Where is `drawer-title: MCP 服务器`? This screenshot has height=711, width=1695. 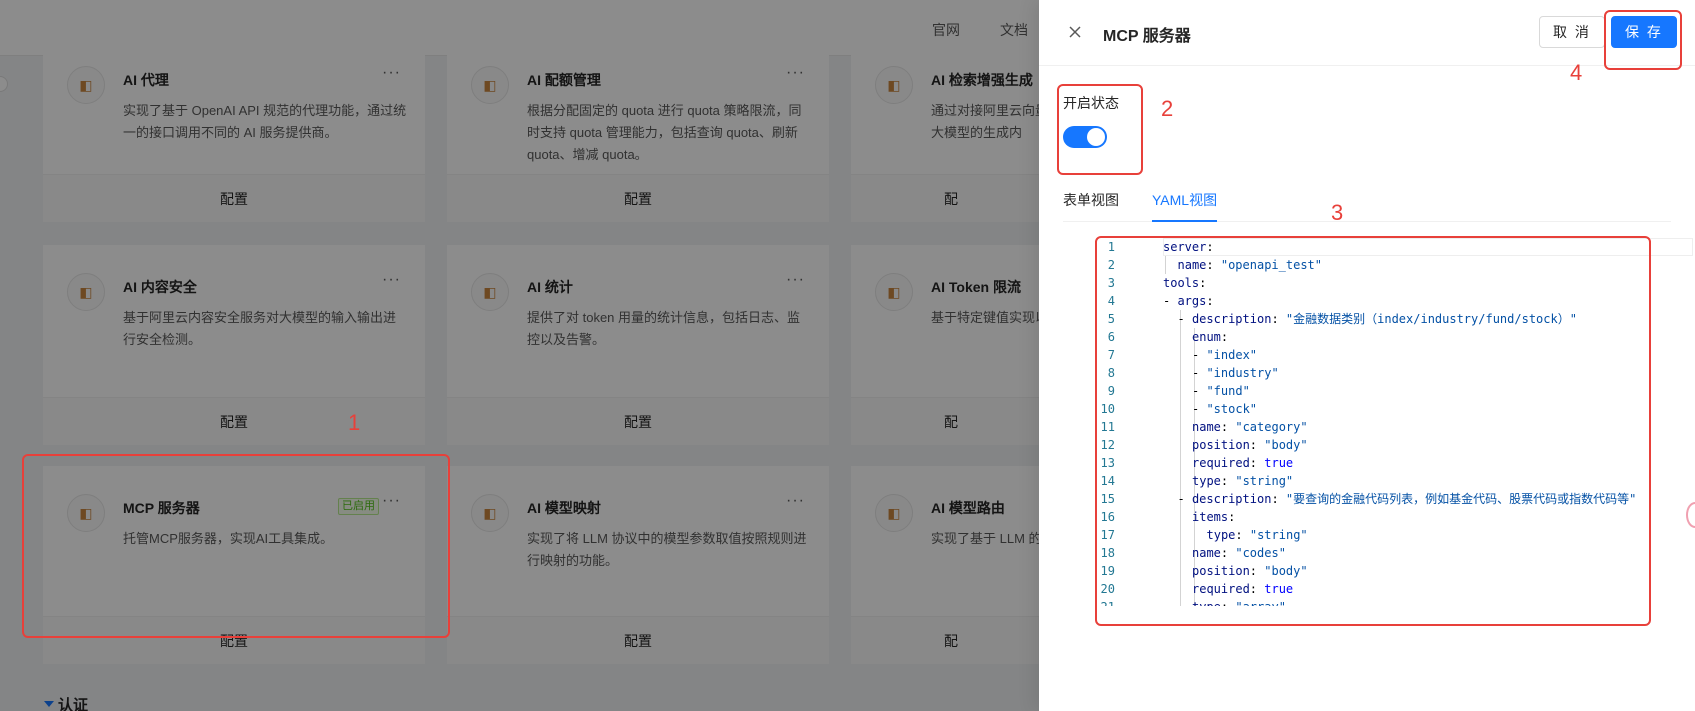 drawer-title: MCP 服务器 is located at coordinates (1147, 36).